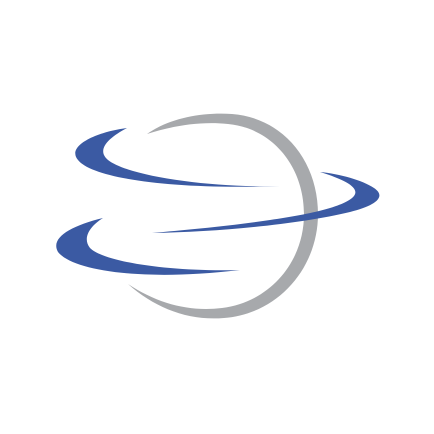 Image resolution: width=434 pixels, height=434 pixels. Describe the element at coordinates (266, 202) in the screenshot. I see `right-swoosh` at that location.